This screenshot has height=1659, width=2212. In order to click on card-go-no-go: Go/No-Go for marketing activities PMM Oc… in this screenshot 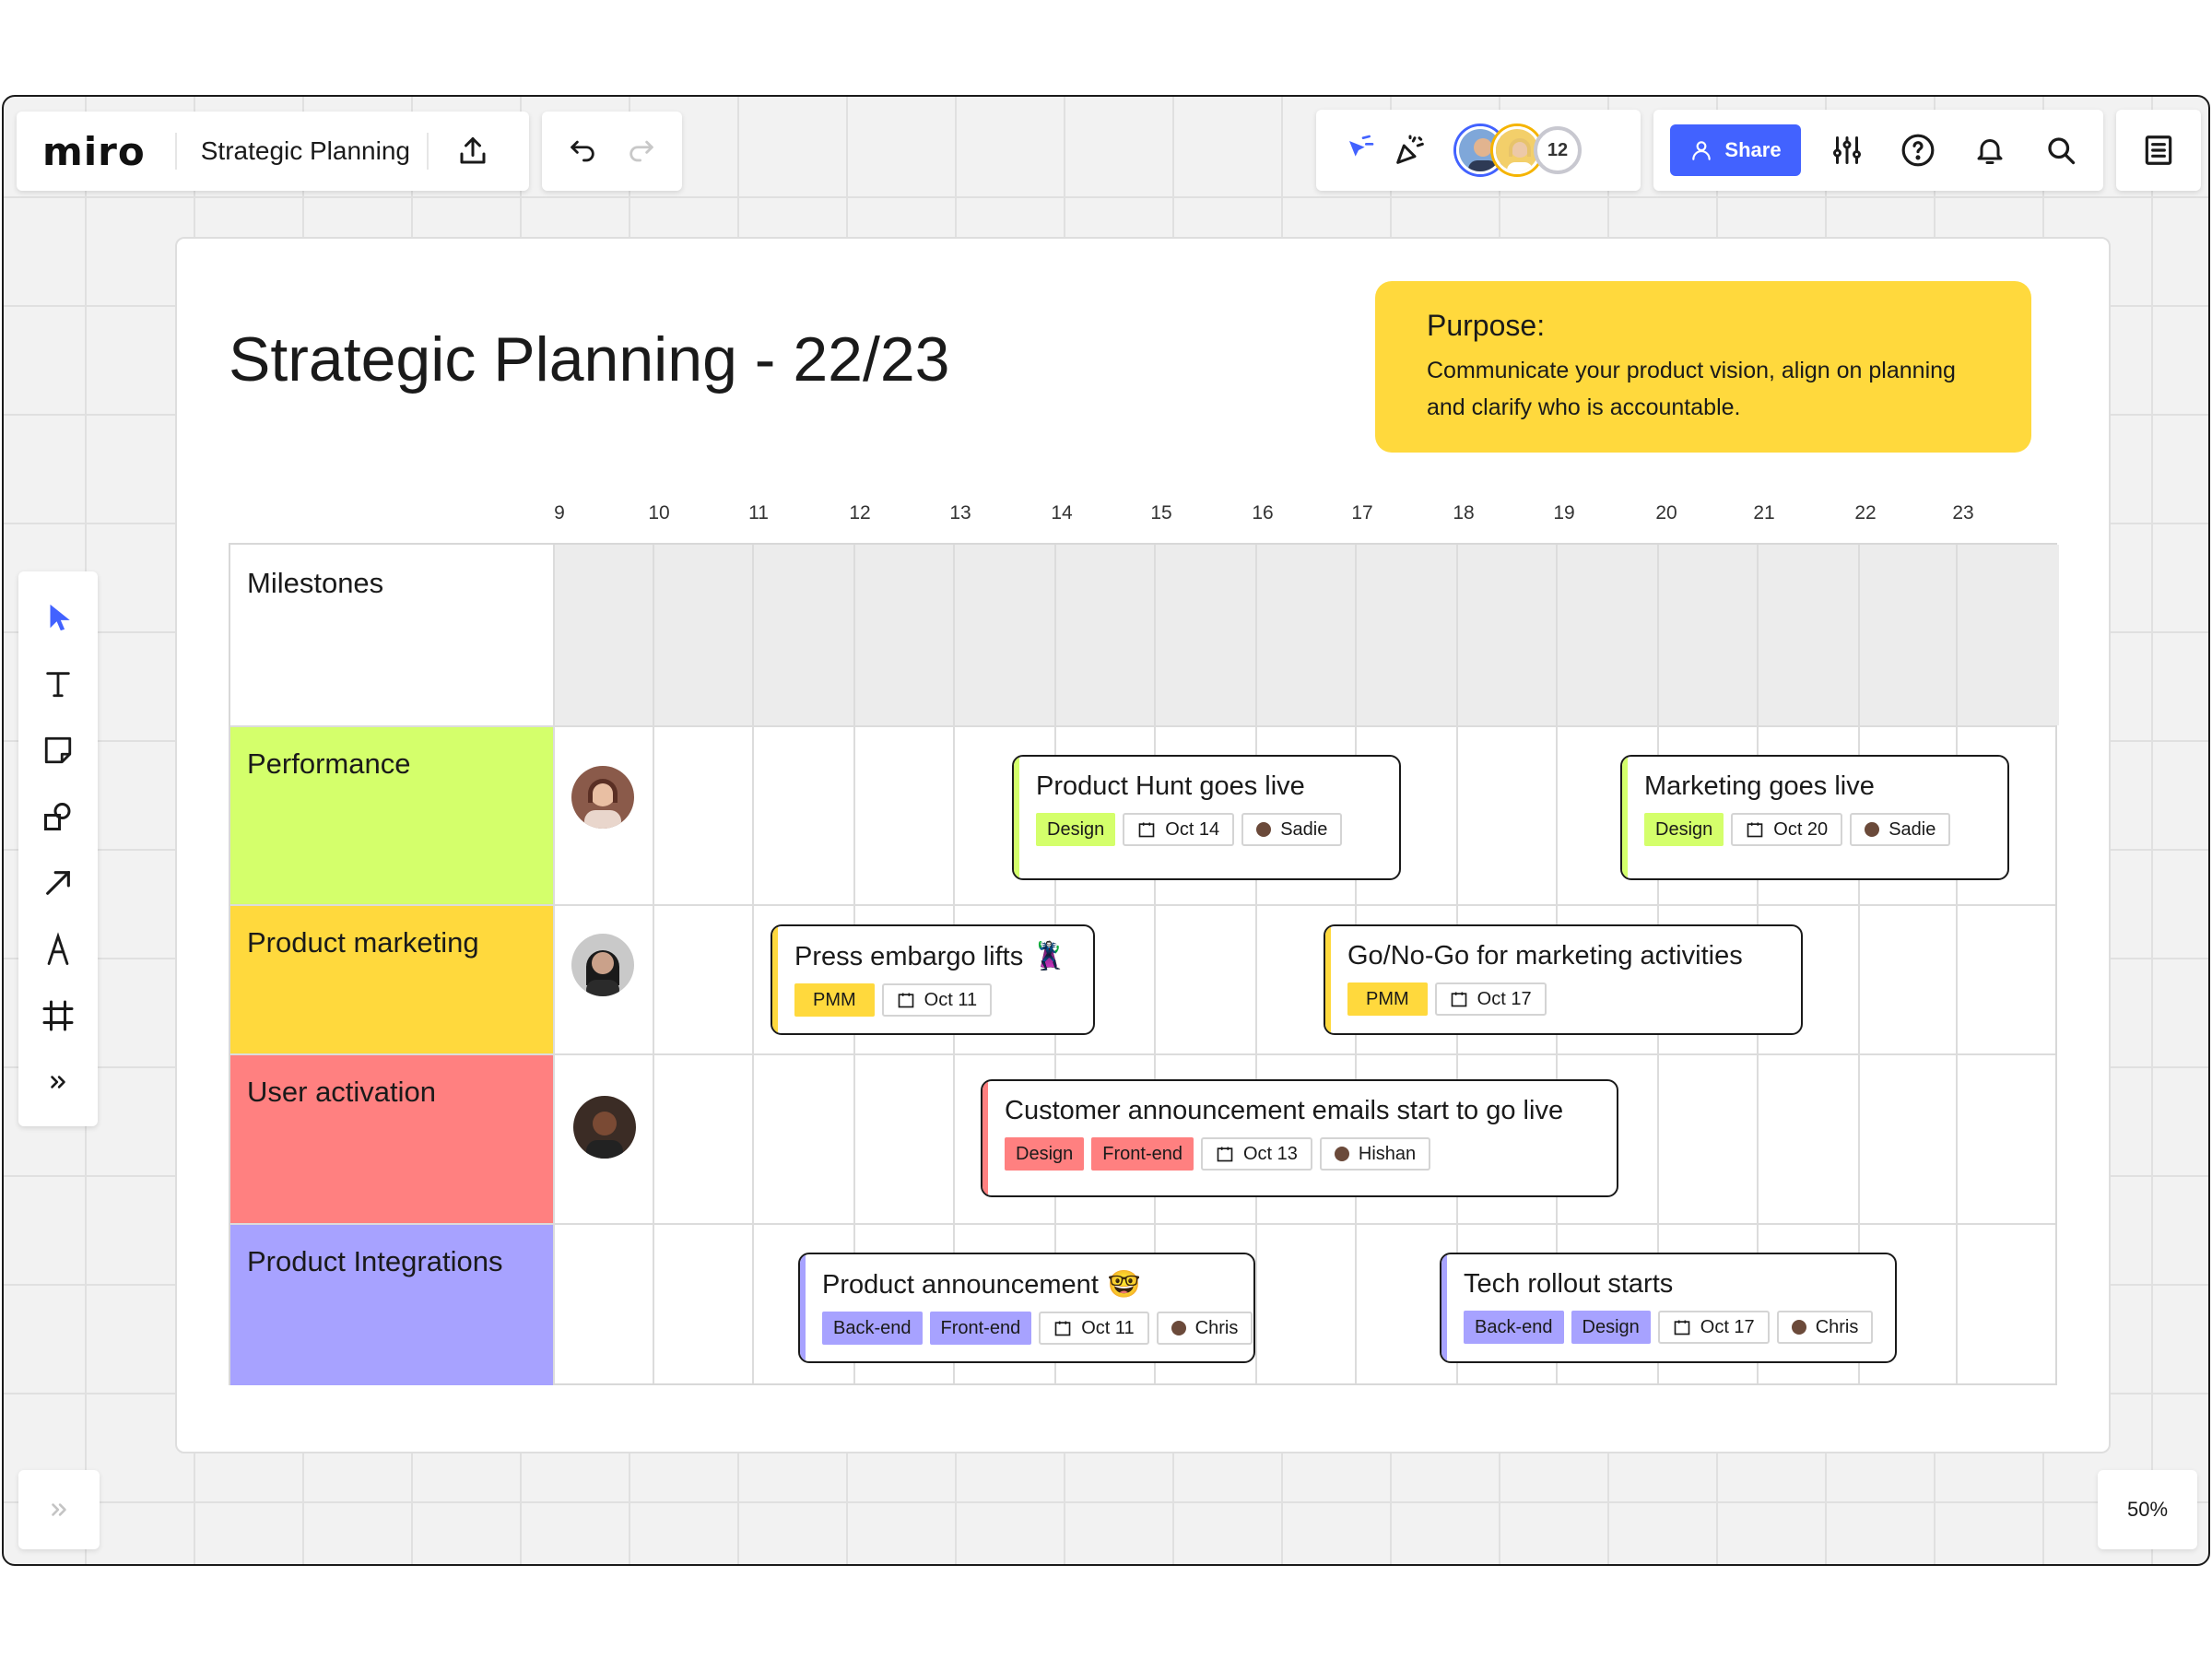, I will do `click(1563, 979)`.